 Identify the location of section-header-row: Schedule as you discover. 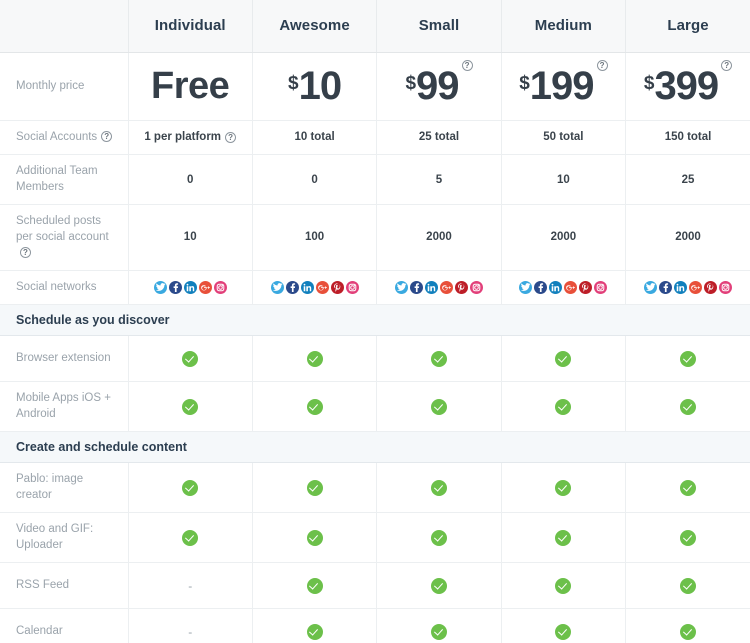
(375, 320).